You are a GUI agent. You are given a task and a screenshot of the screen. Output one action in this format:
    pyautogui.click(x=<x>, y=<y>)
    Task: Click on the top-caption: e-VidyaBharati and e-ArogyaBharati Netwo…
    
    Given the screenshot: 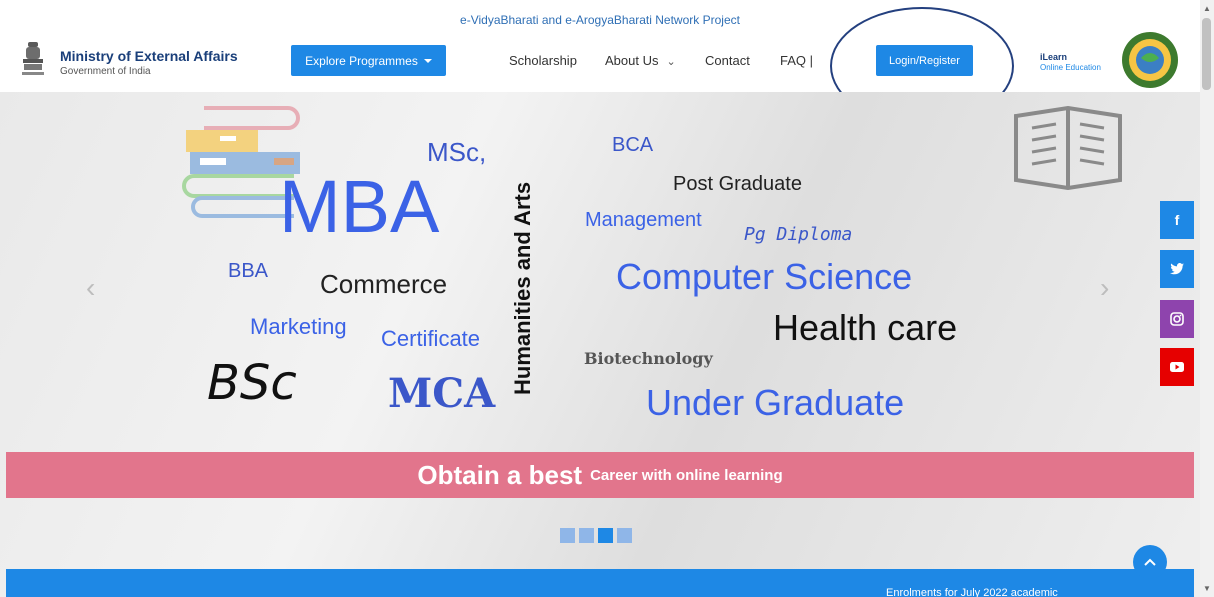 What is the action you would take?
    pyautogui.click(x=600, y=20)
    